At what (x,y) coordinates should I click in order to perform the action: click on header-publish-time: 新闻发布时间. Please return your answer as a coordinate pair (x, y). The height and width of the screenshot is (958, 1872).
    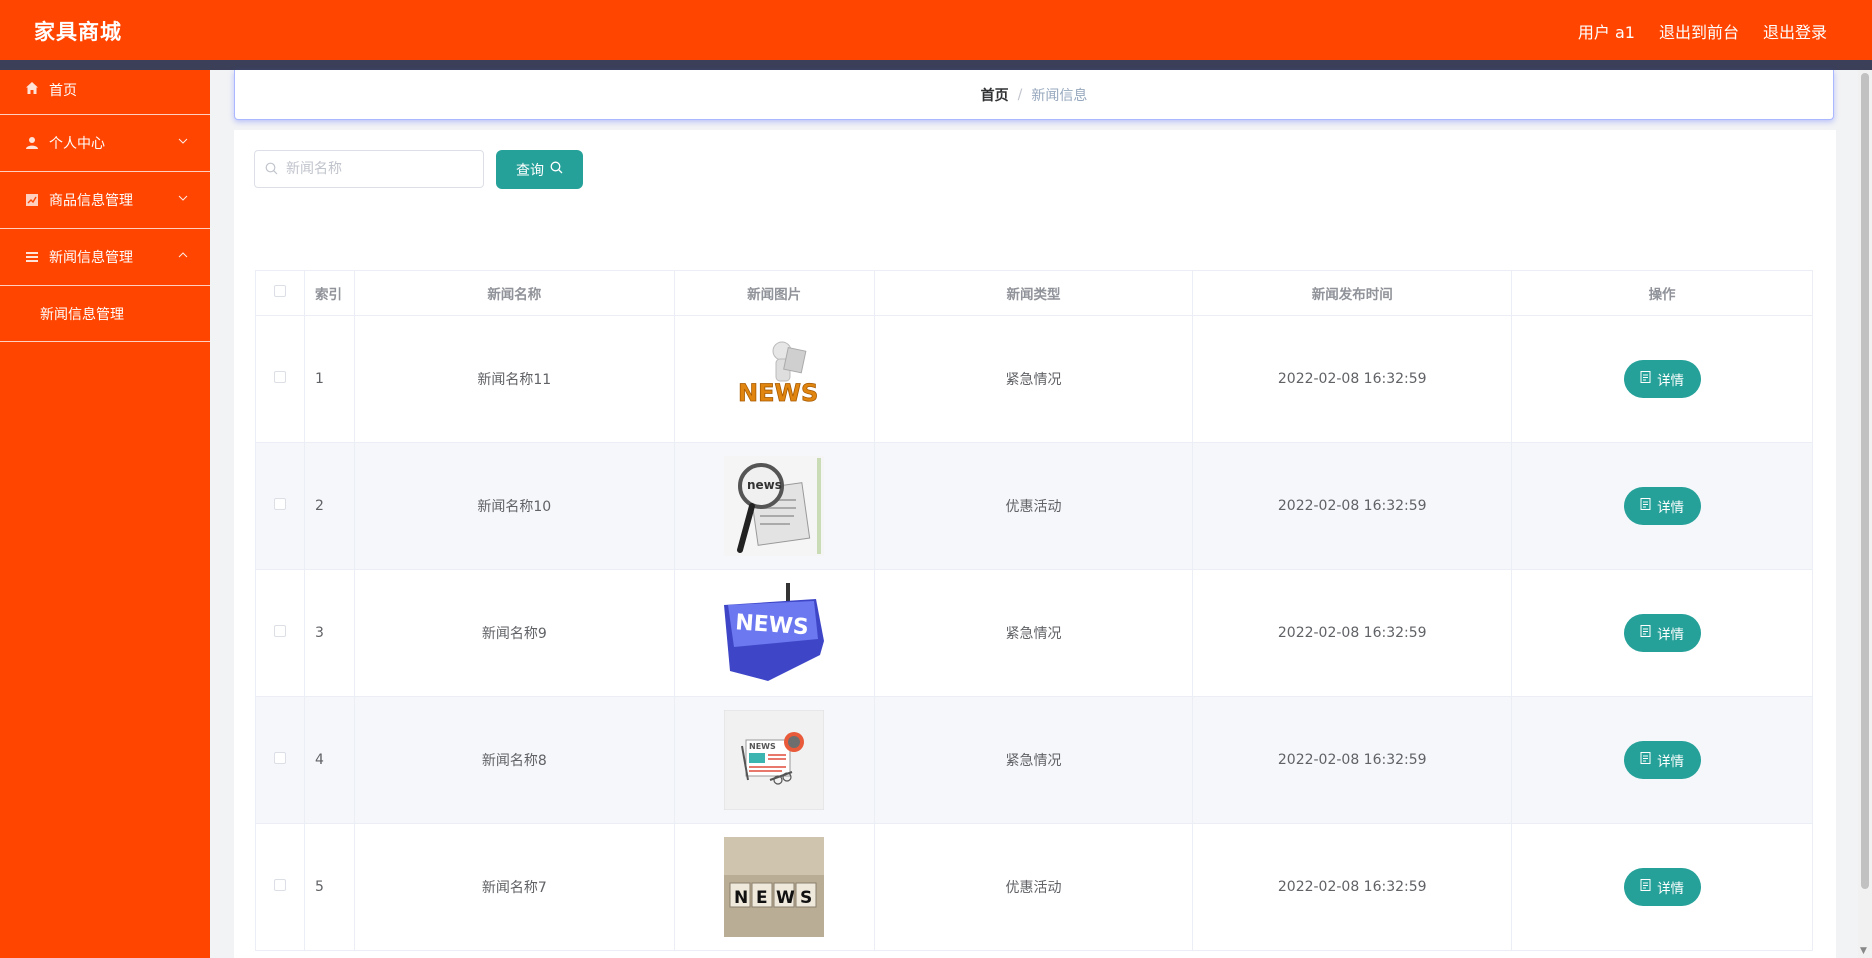
    Looking at the image, I should click on (1352, 293).